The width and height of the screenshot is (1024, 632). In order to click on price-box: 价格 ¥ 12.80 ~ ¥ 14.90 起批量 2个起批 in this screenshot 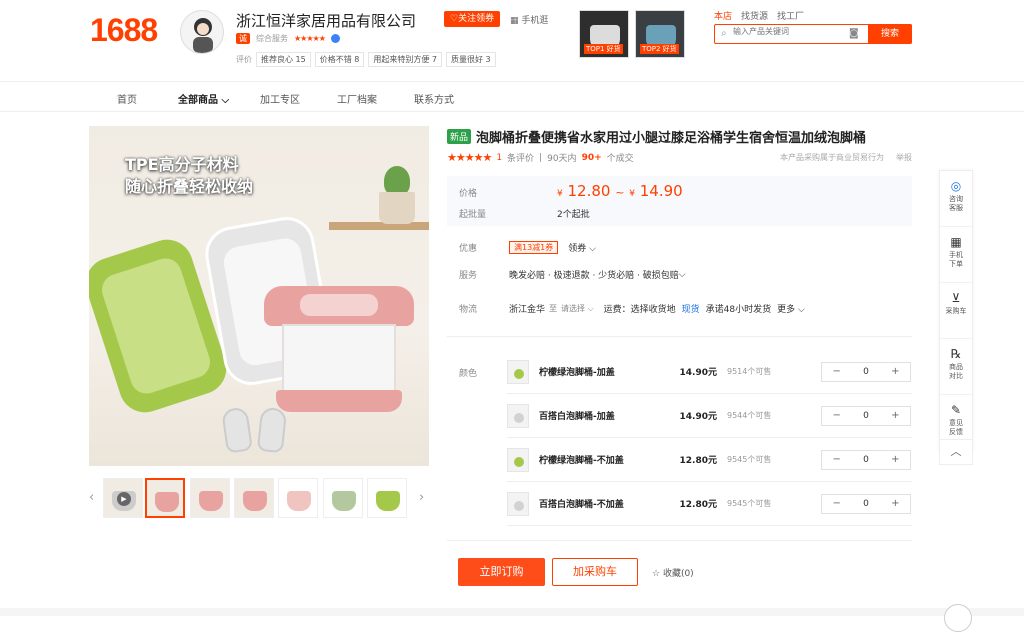, I will do `click(679, 201)`.